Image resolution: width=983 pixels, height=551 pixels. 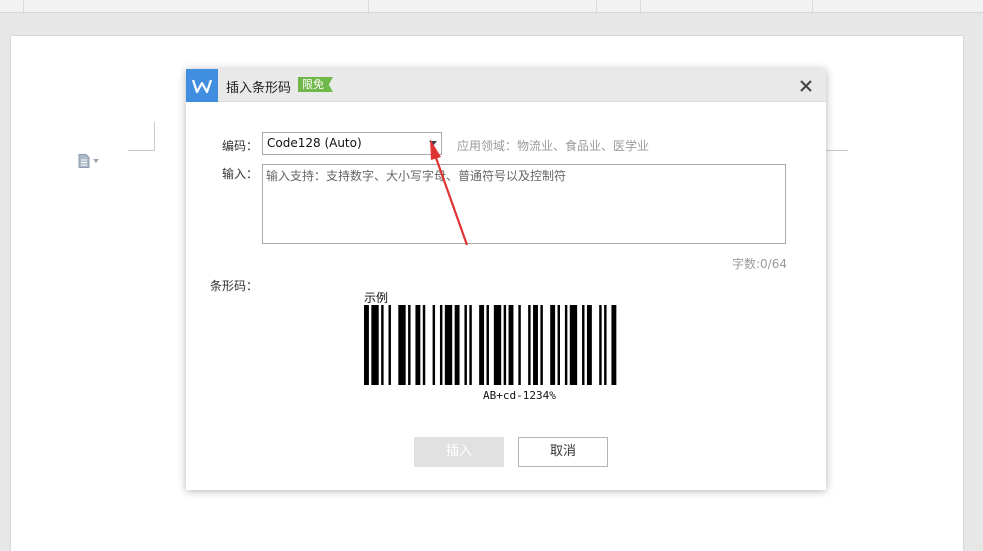 I want to click on document-icon, so click(x=92, y=161).